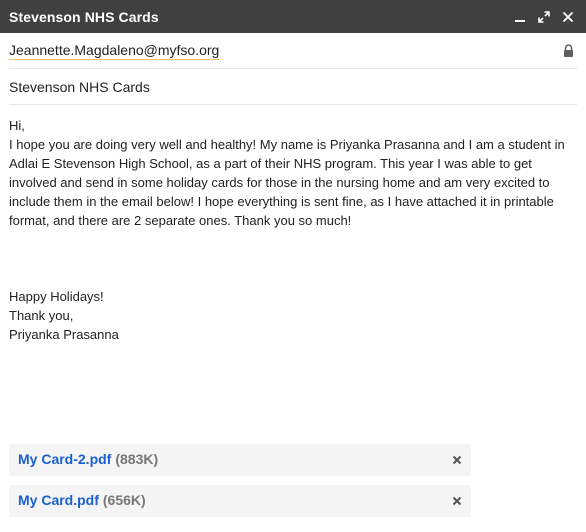  Describe the element at coordinates (568, 51) in the screenshot. I see `lock-icon` at that location.